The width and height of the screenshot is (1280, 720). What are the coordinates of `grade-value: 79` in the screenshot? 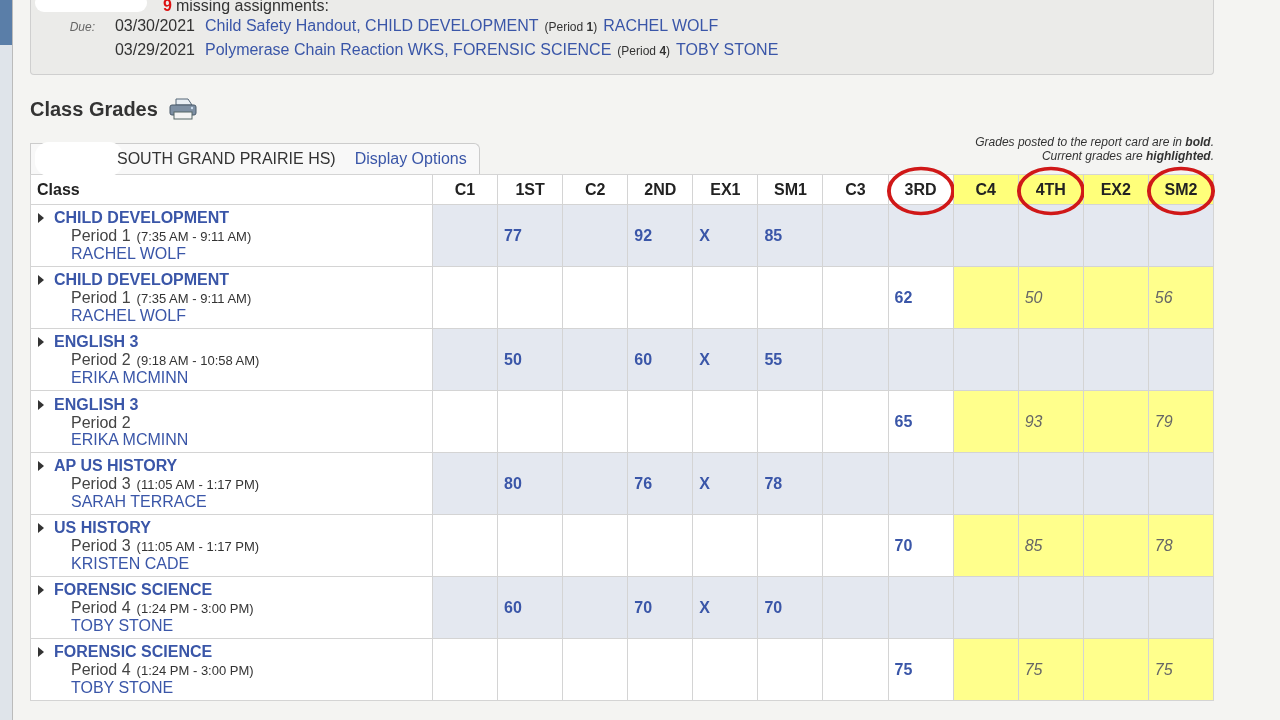 It's located at (1163, 421).